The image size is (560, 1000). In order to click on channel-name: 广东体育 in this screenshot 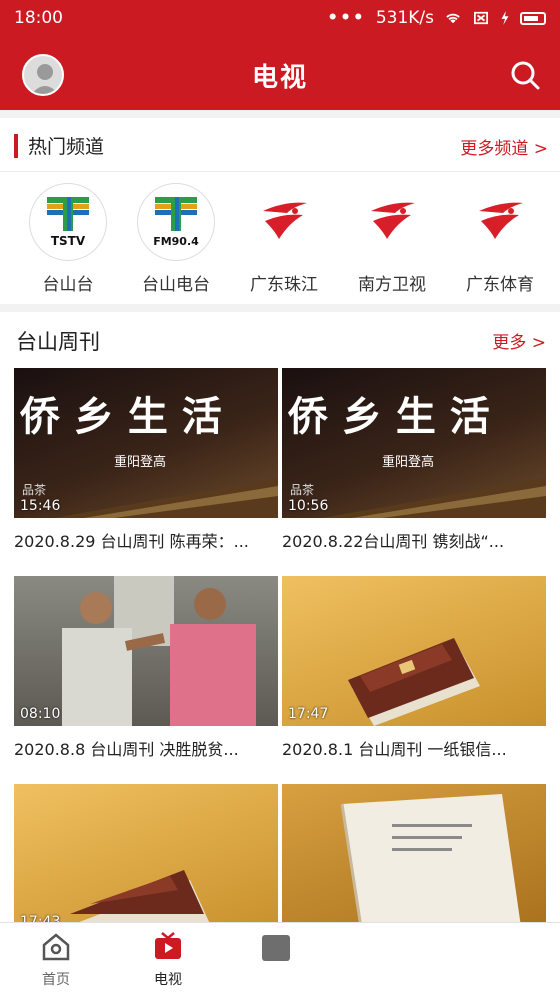, I will do `click(500, 285)`.